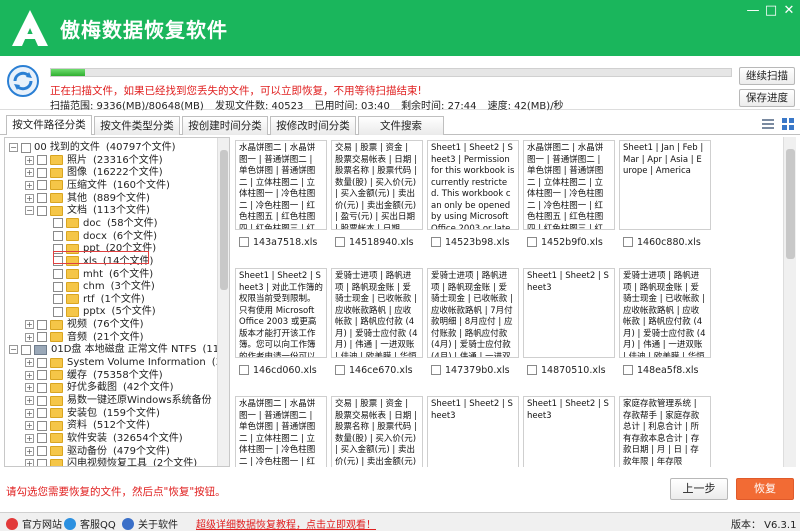  What do you see at coordinates (87, 210) in the screenshot?
I see `tree-row: − 文档 (113个文件)` at bounding box center [87, 210].